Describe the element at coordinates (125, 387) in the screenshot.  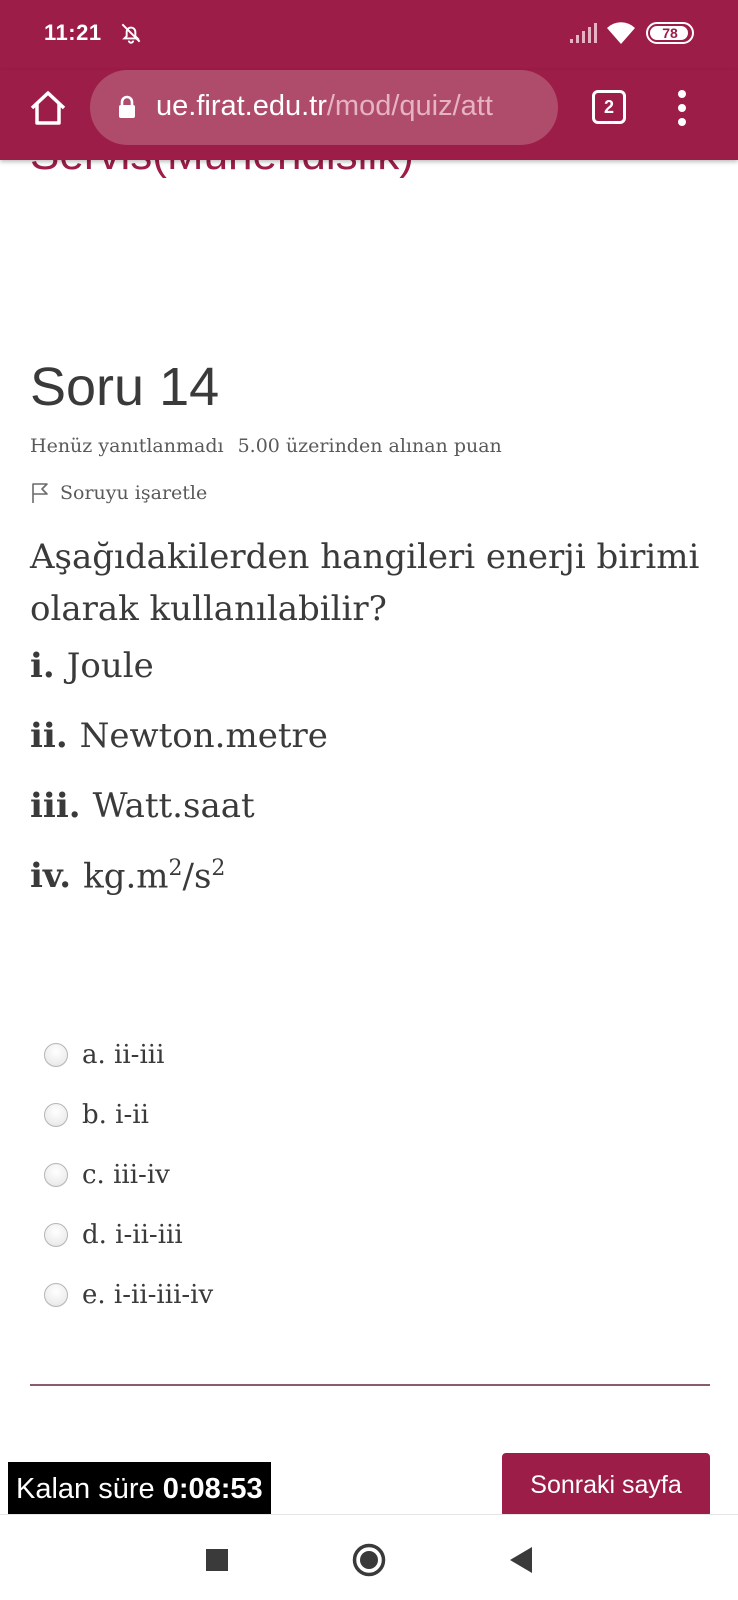
I see `question-title: Soru 14` at that location.